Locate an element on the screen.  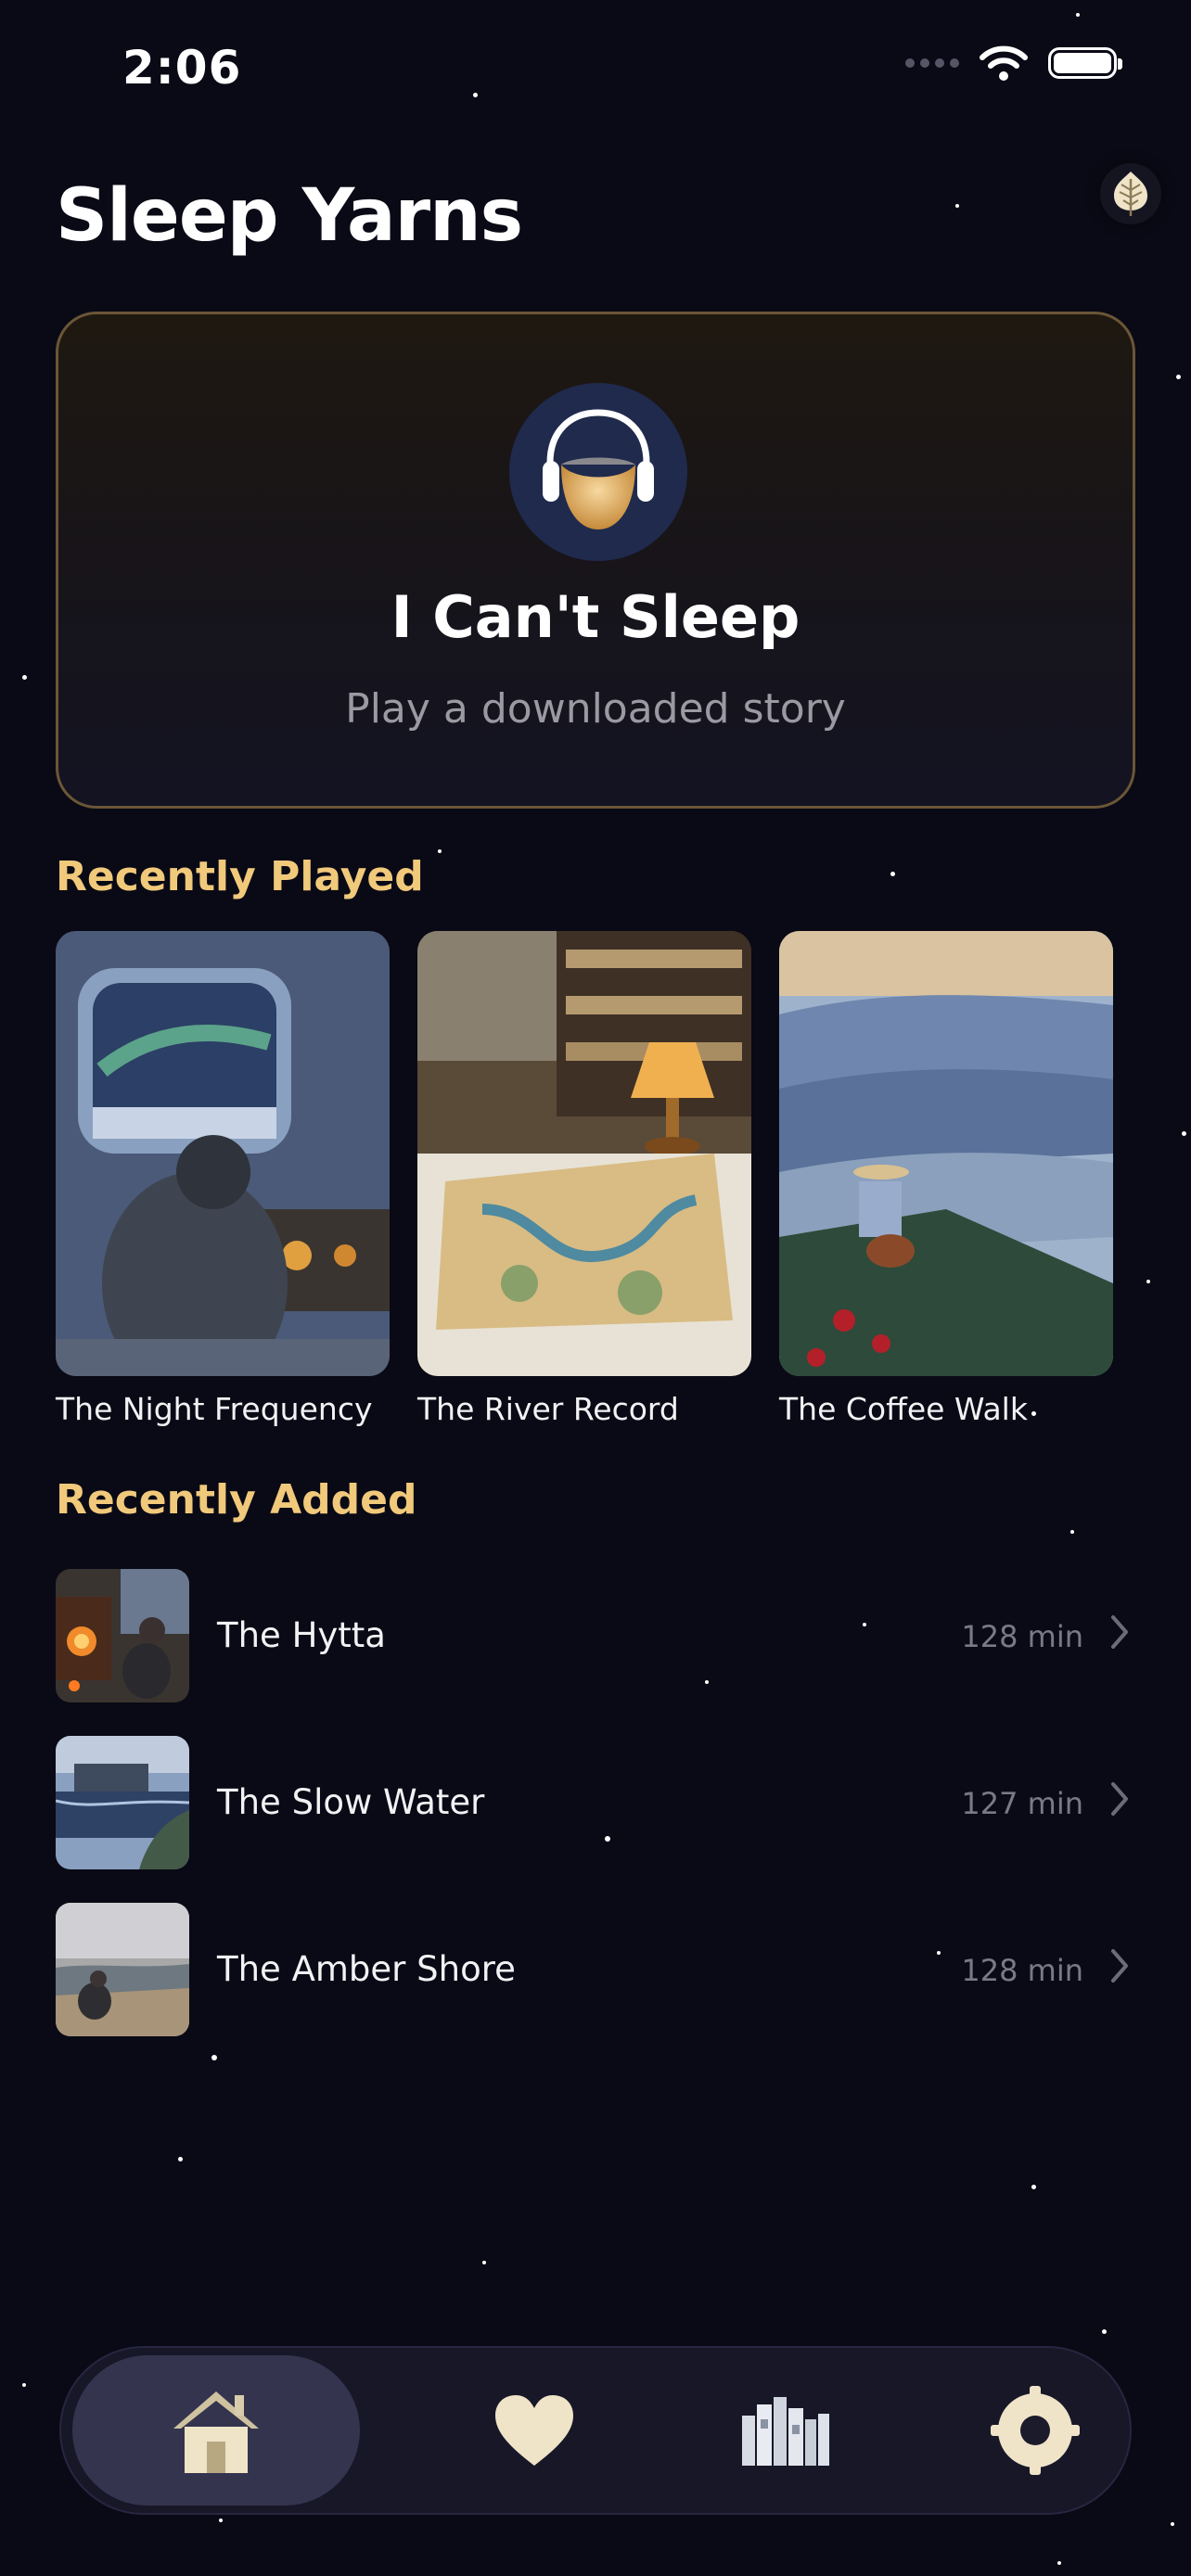
list-item: The Amber Shore 128 min is located at coordinates (595, 1969).